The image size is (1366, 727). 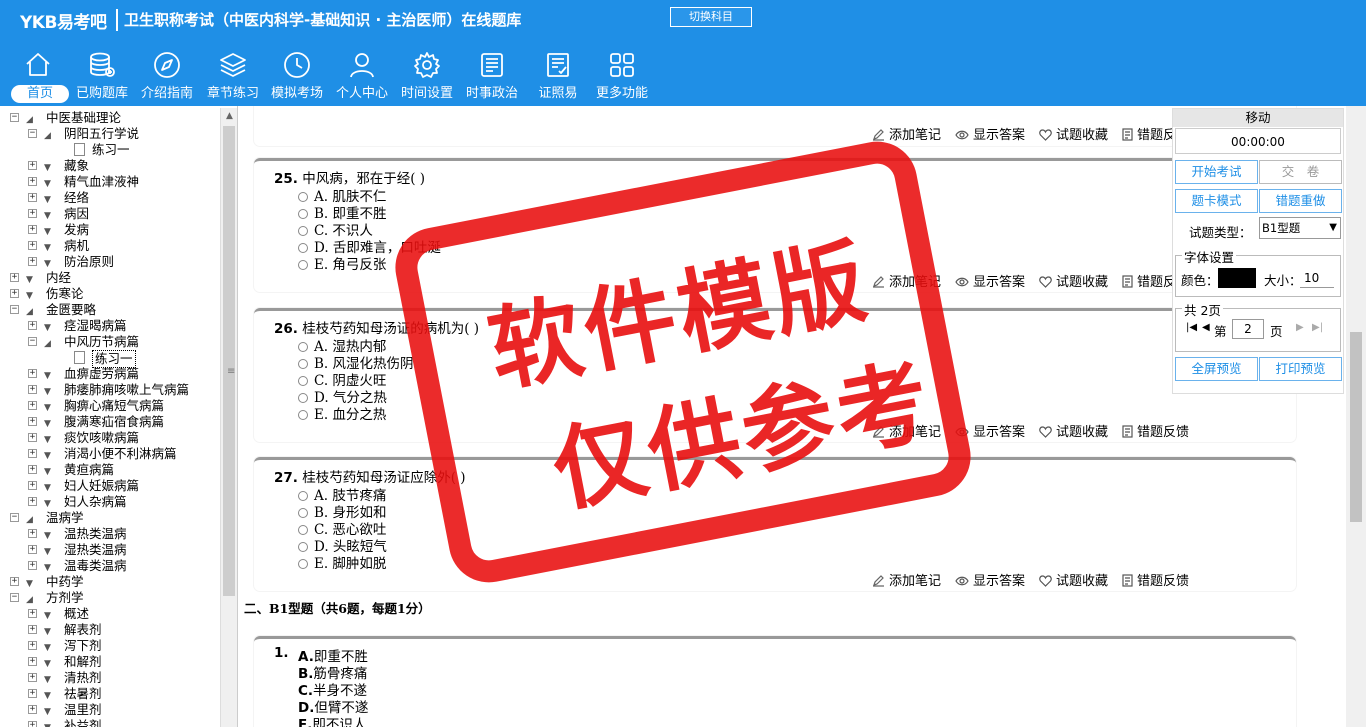 What do you see at coordinates (1248, 329) in the screenshot?
I see `page-input: 2` at bounding box center [1248, 329].